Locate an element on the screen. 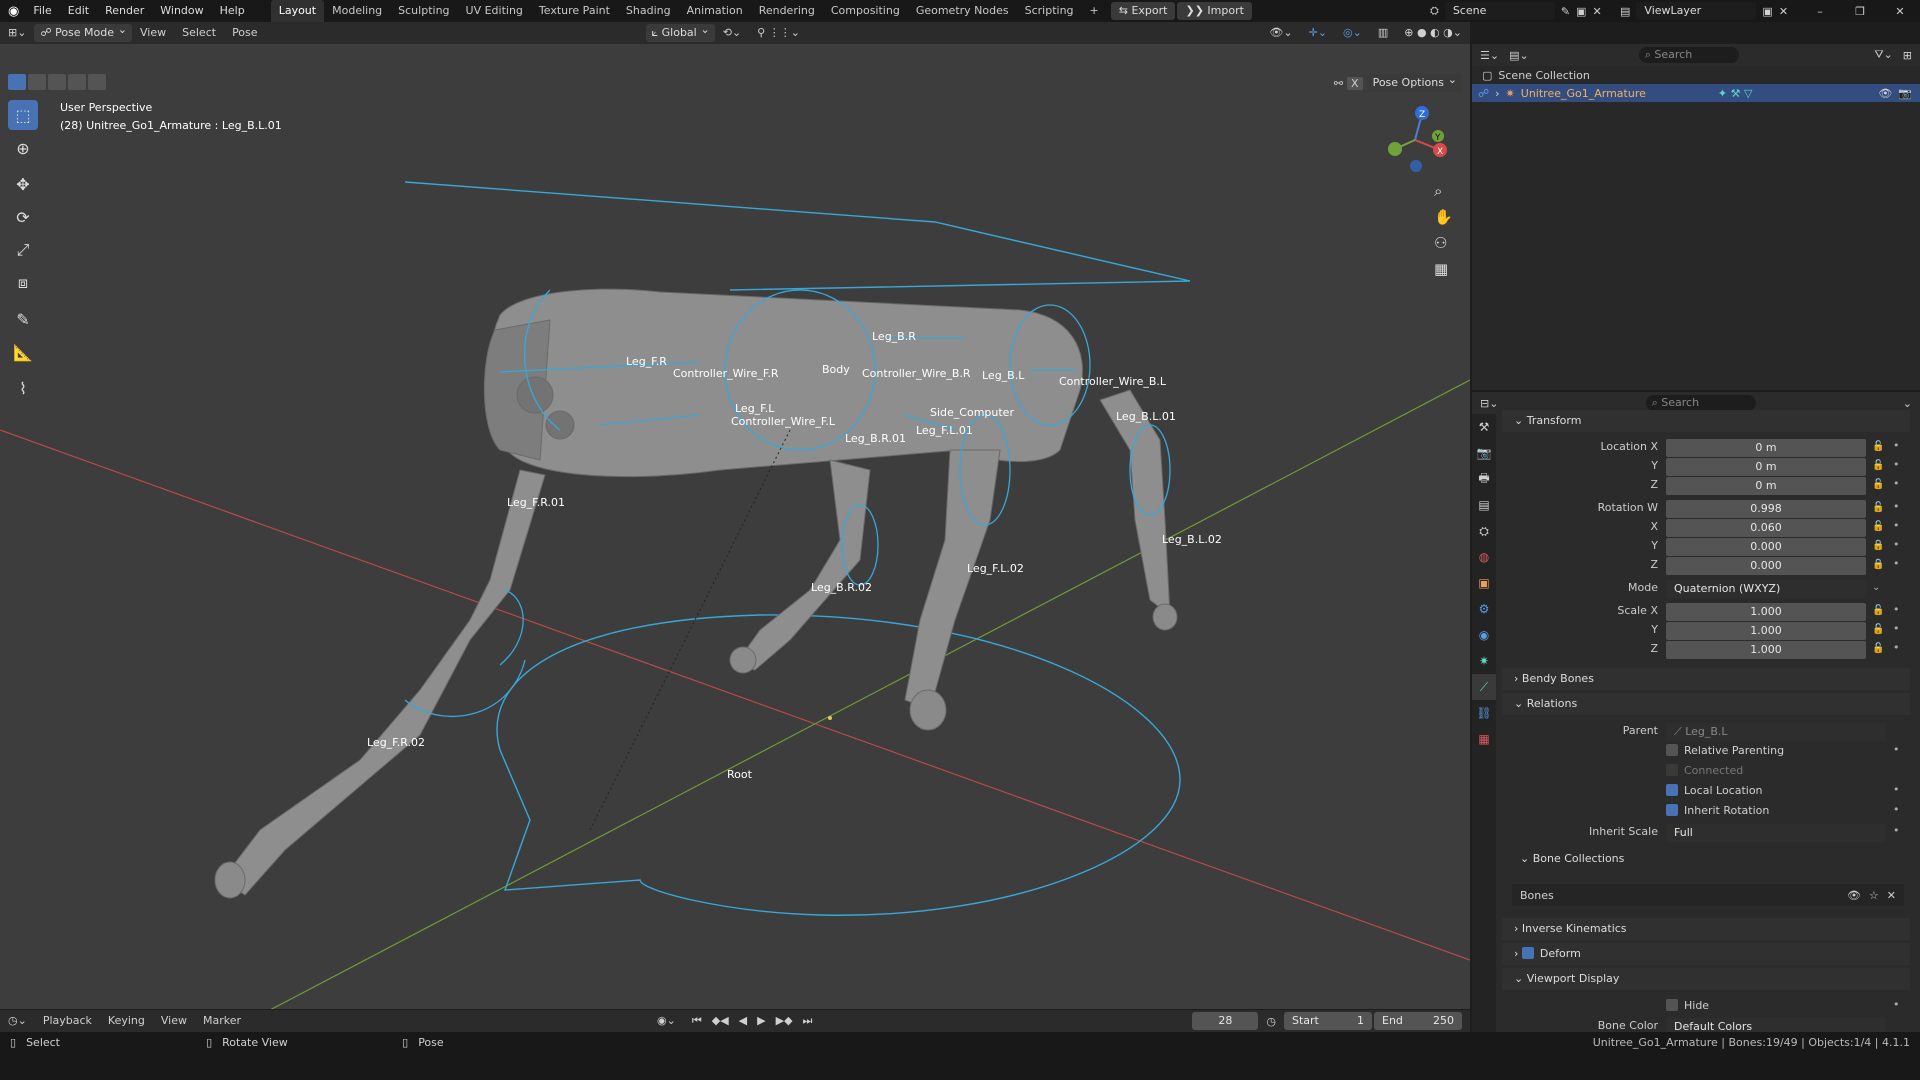  render-camera-icon: 📷 is located at coordinates (1905, 93).